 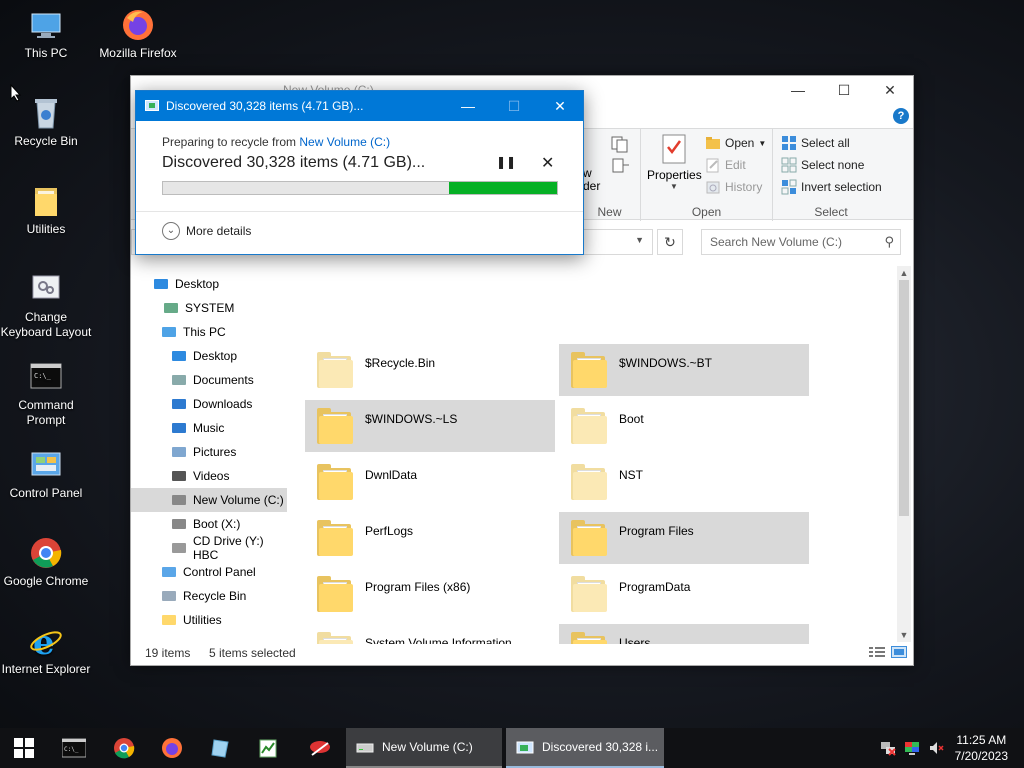 What do you see at coordinates (46, 229) in the screenshot?
I see `desktop-icon-label: Utilities` at bounding box center [46, 229].